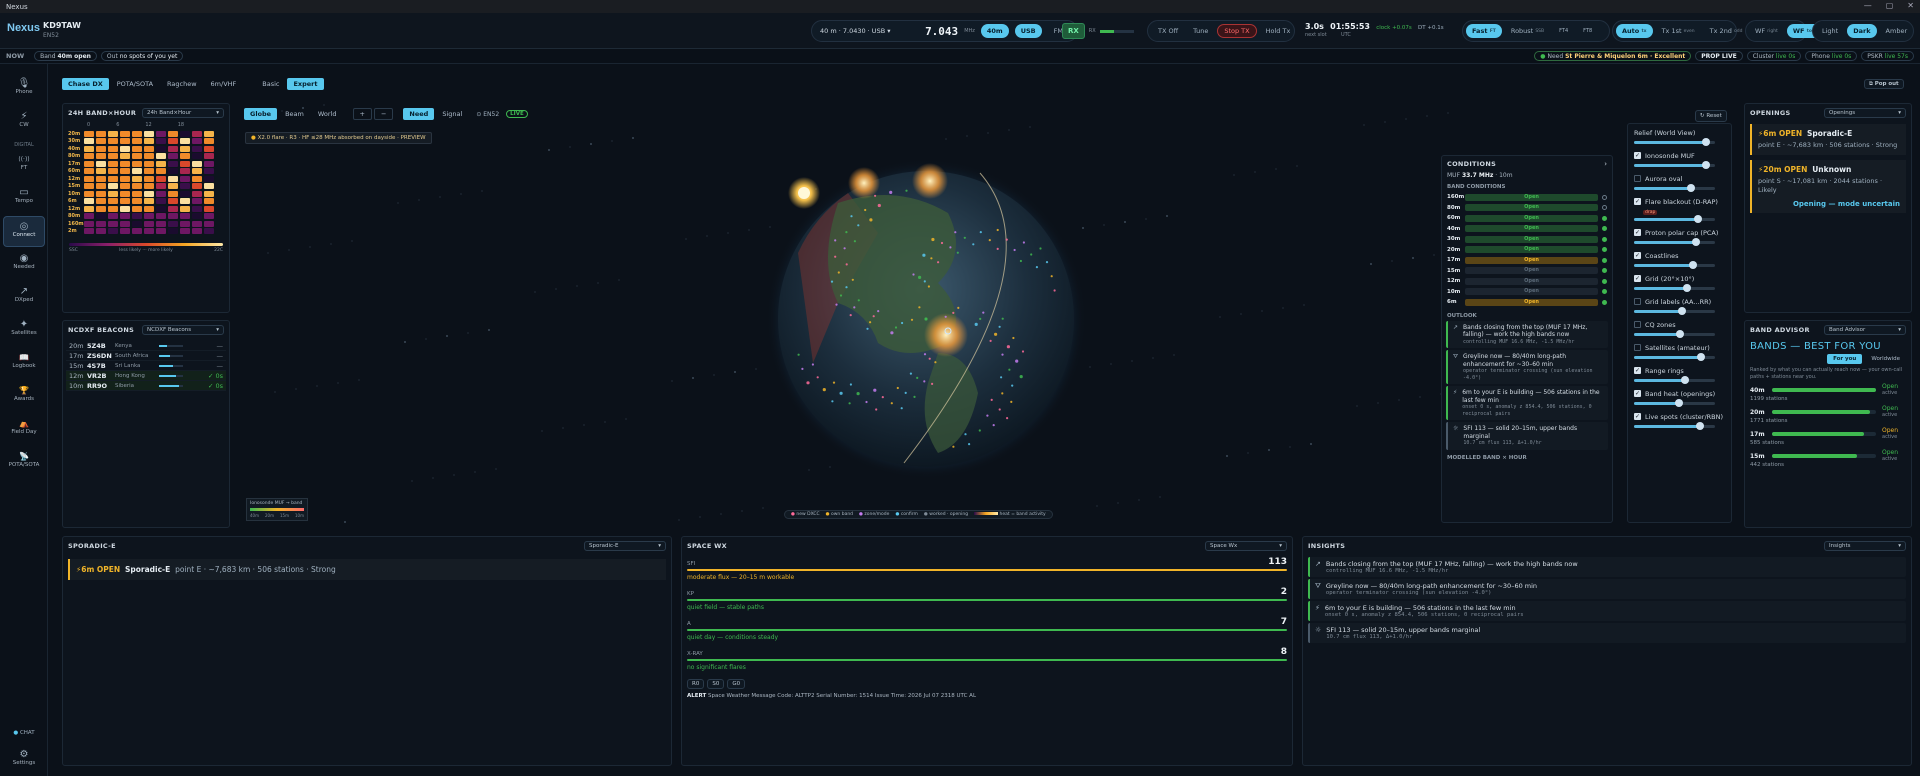 The height and width of the screenshot is (776, 1920). I want to click on layer-toggle: ✓ Ionosonde MUF, so click(1679, 155).